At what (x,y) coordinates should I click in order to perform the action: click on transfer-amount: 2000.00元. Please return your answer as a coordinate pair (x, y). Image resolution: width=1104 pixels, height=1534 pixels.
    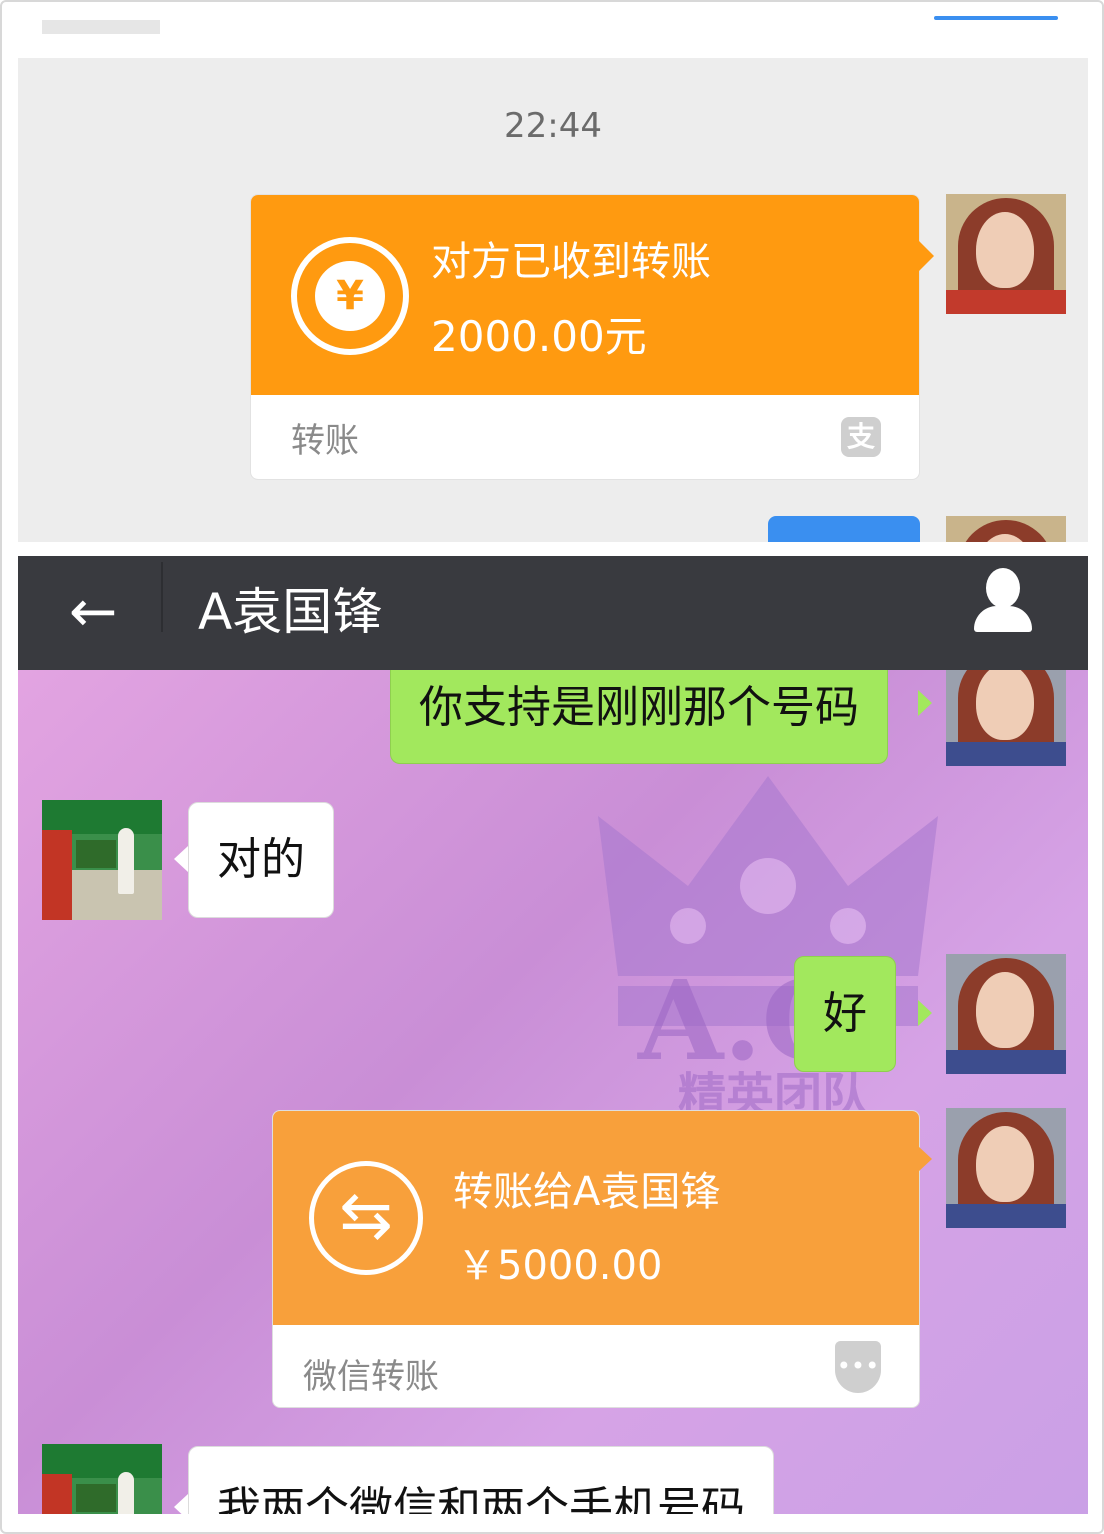
    Looking at the image, I should click on (539, 336).